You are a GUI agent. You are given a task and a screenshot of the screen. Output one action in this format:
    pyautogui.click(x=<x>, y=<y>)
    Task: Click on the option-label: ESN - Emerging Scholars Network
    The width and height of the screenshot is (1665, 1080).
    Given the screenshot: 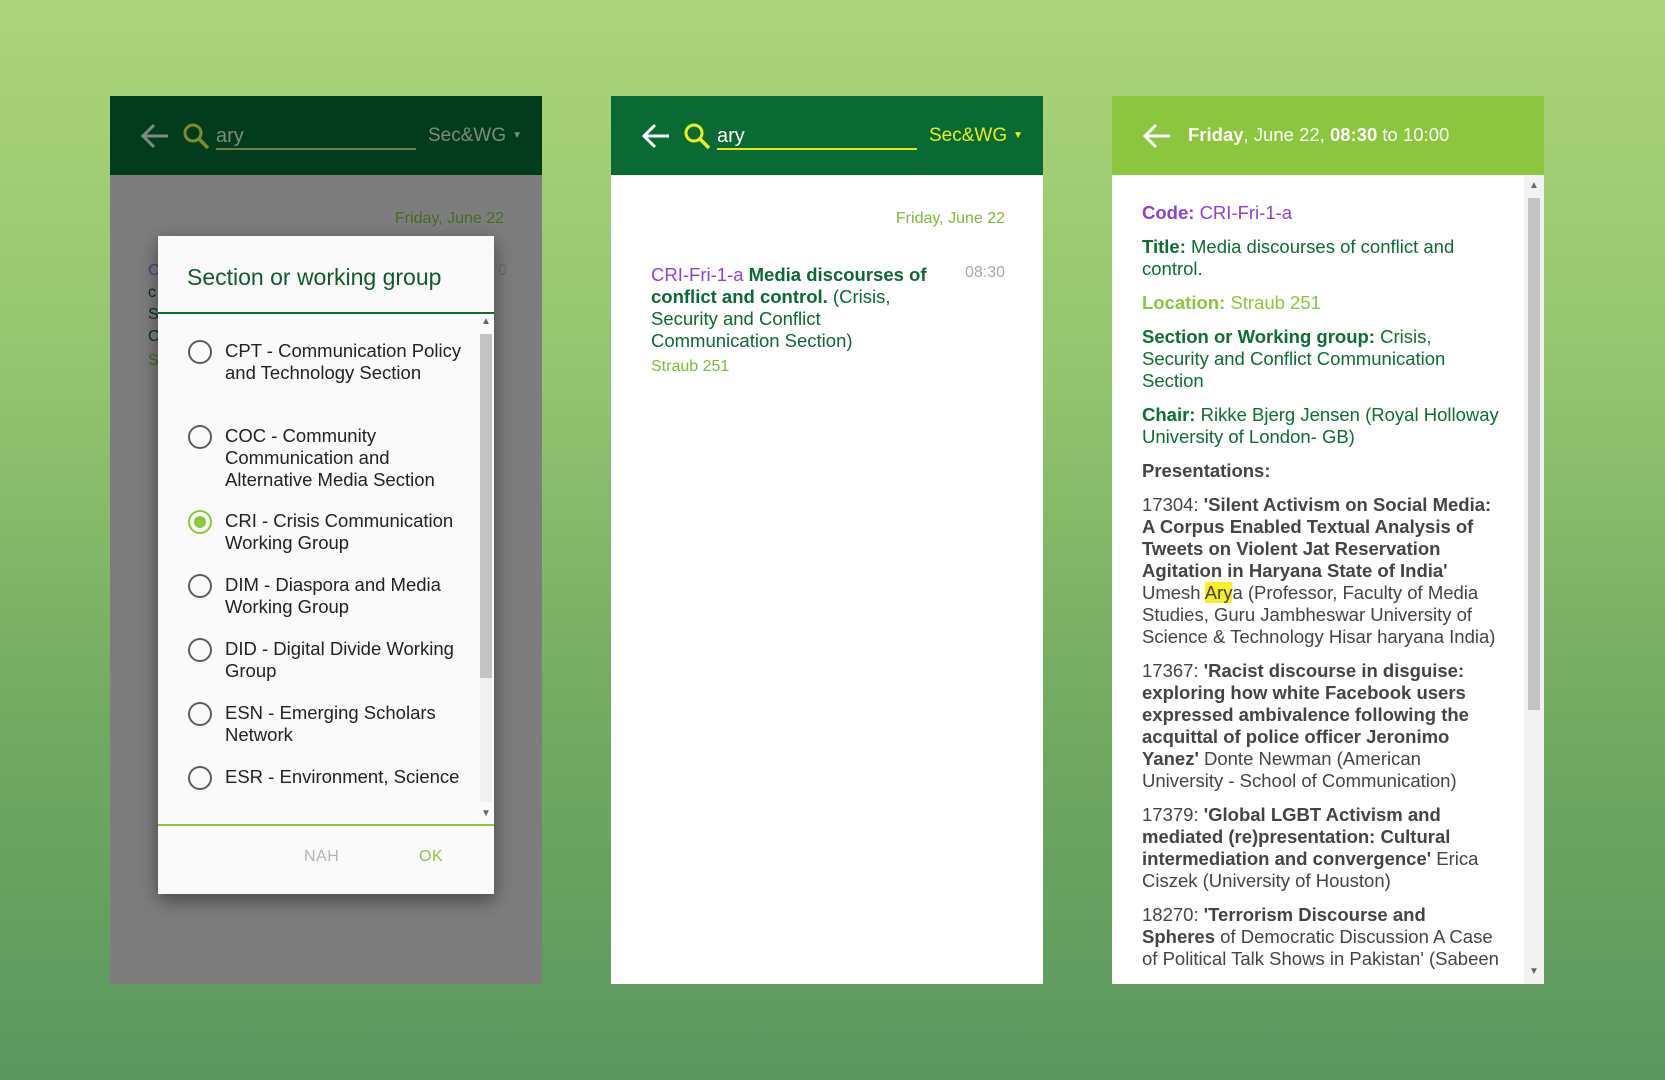 What is the action you would take?
    pyautogui.click(x=330, y=723)
    